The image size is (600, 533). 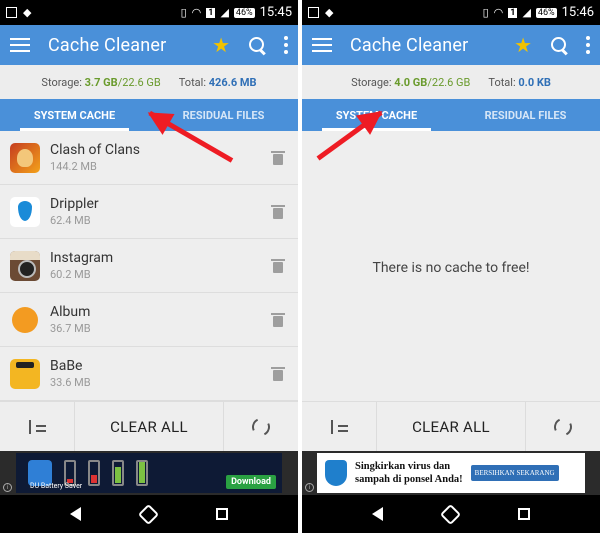 I want to click on storage-summary: Storage: 3.7 GB/22.6 GB Total: 426.6 MB, so click(x=149, y=82).